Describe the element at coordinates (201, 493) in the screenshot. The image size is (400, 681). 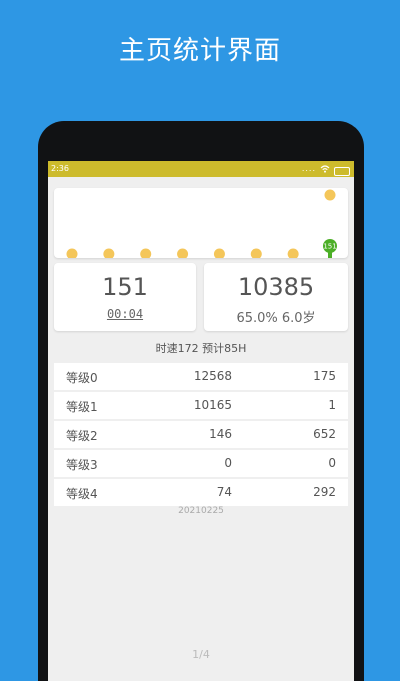
I see `table-row: 等级4 74 292` at that location.